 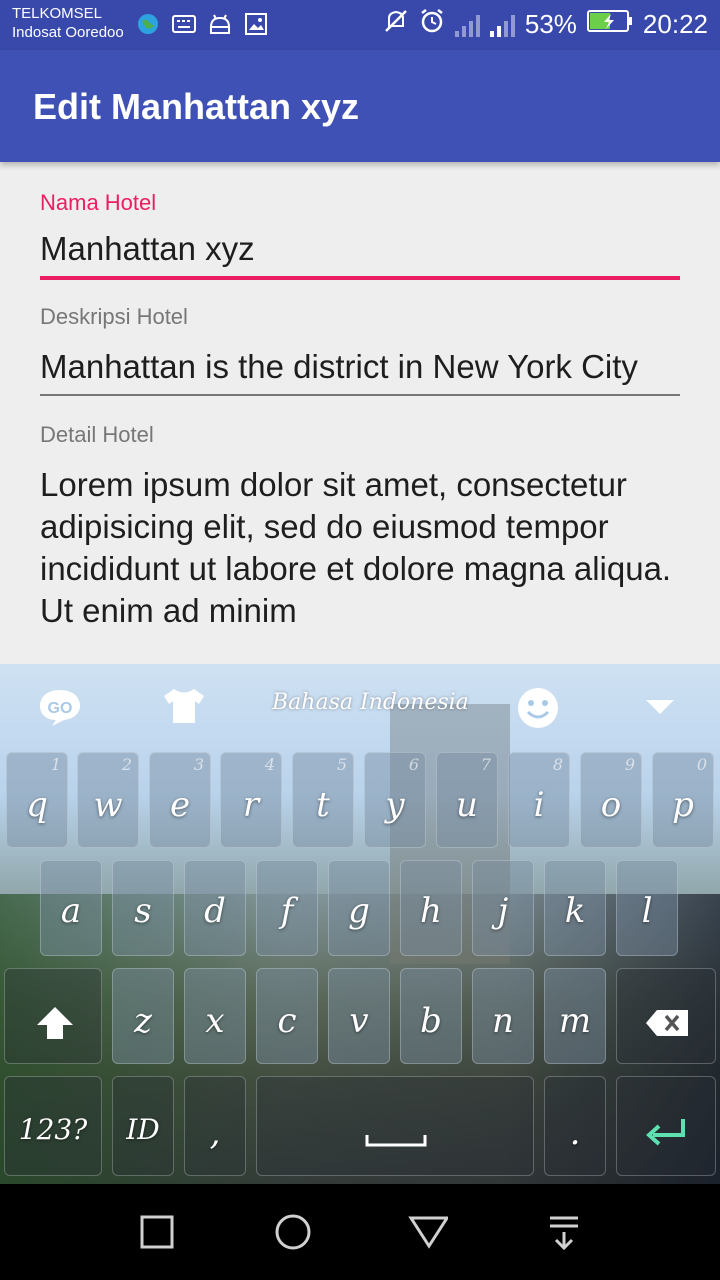 I want to click on triangle-down-icon, so click(x=428, y=1232).